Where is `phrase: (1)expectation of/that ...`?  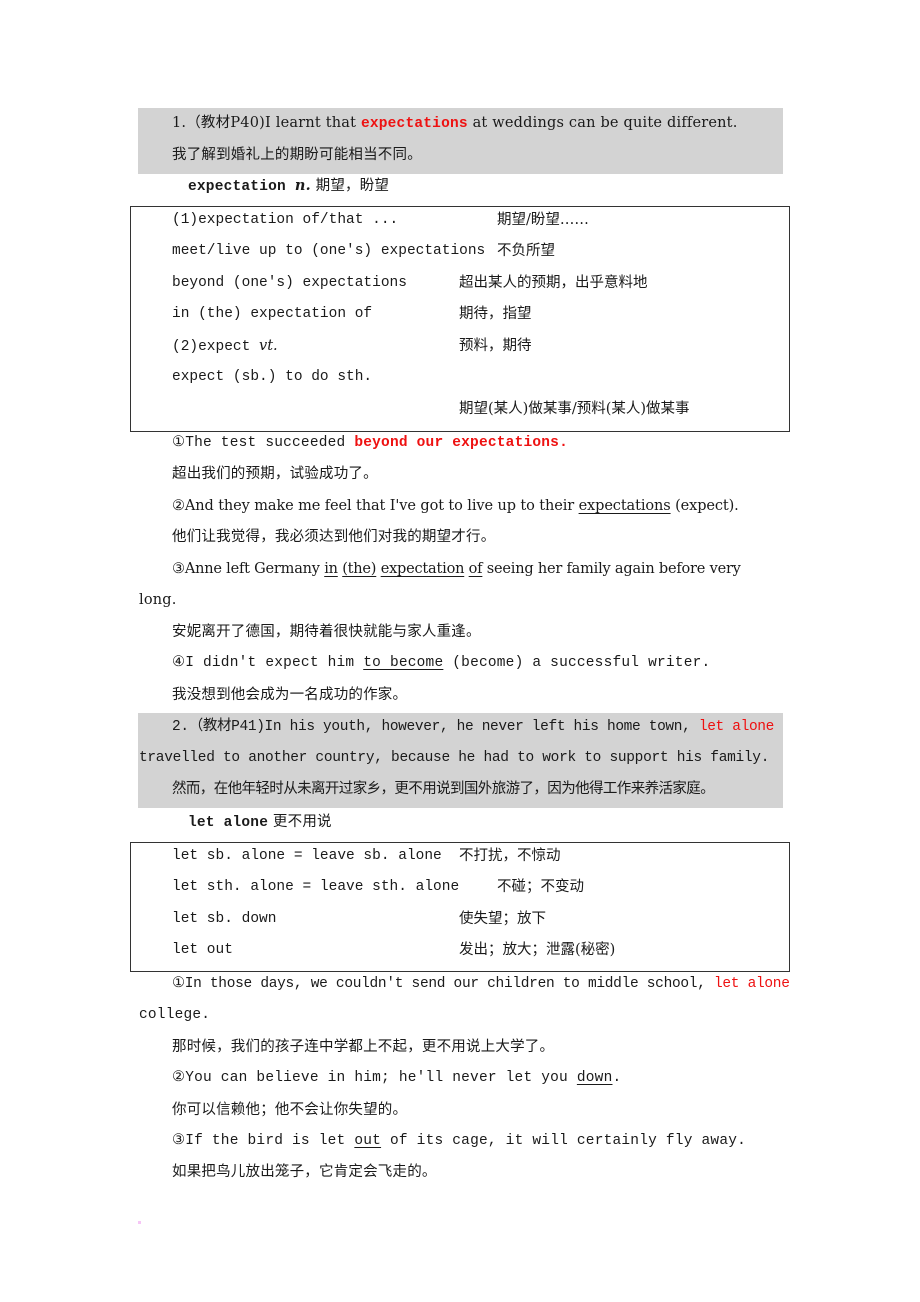
phrase: (1)expectation of/that ... is located at coordinates (285, 220).